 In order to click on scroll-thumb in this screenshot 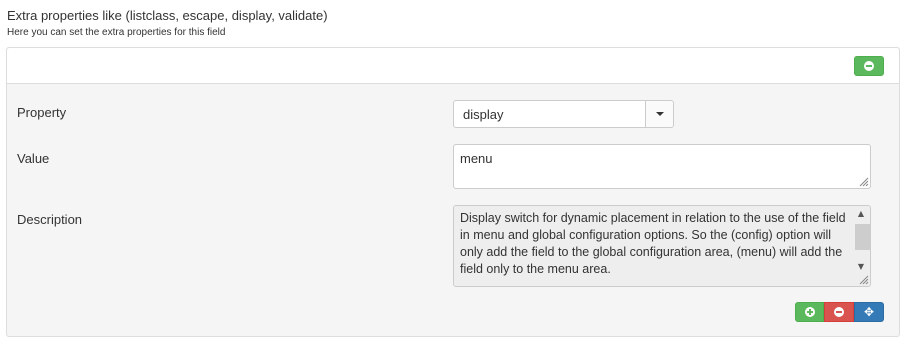, I will do `click(862, 237)`.